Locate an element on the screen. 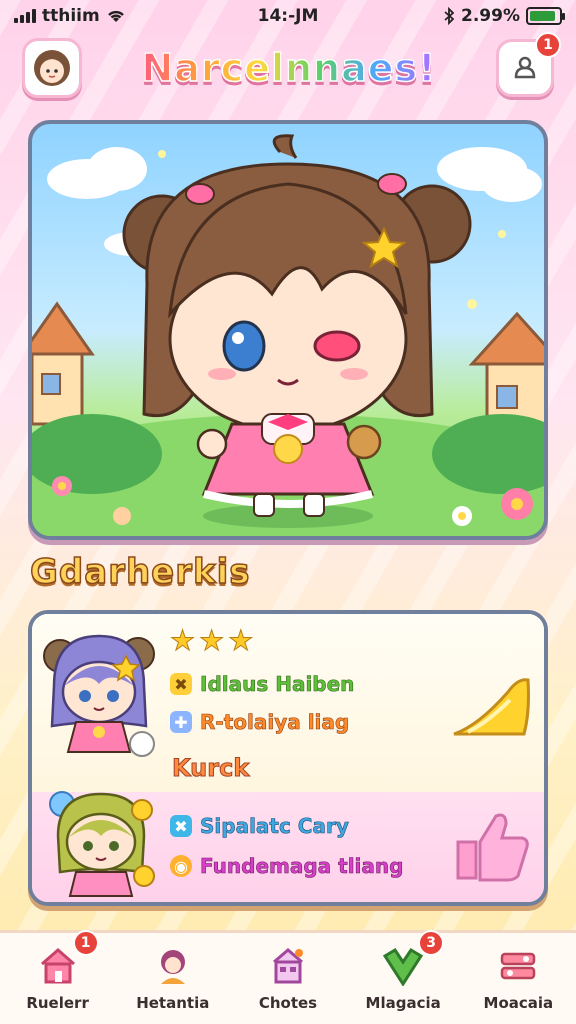 The width and height of the screenshot is (576, 1024). battery-percent: 2.99% is located at coordinates (490, 16).